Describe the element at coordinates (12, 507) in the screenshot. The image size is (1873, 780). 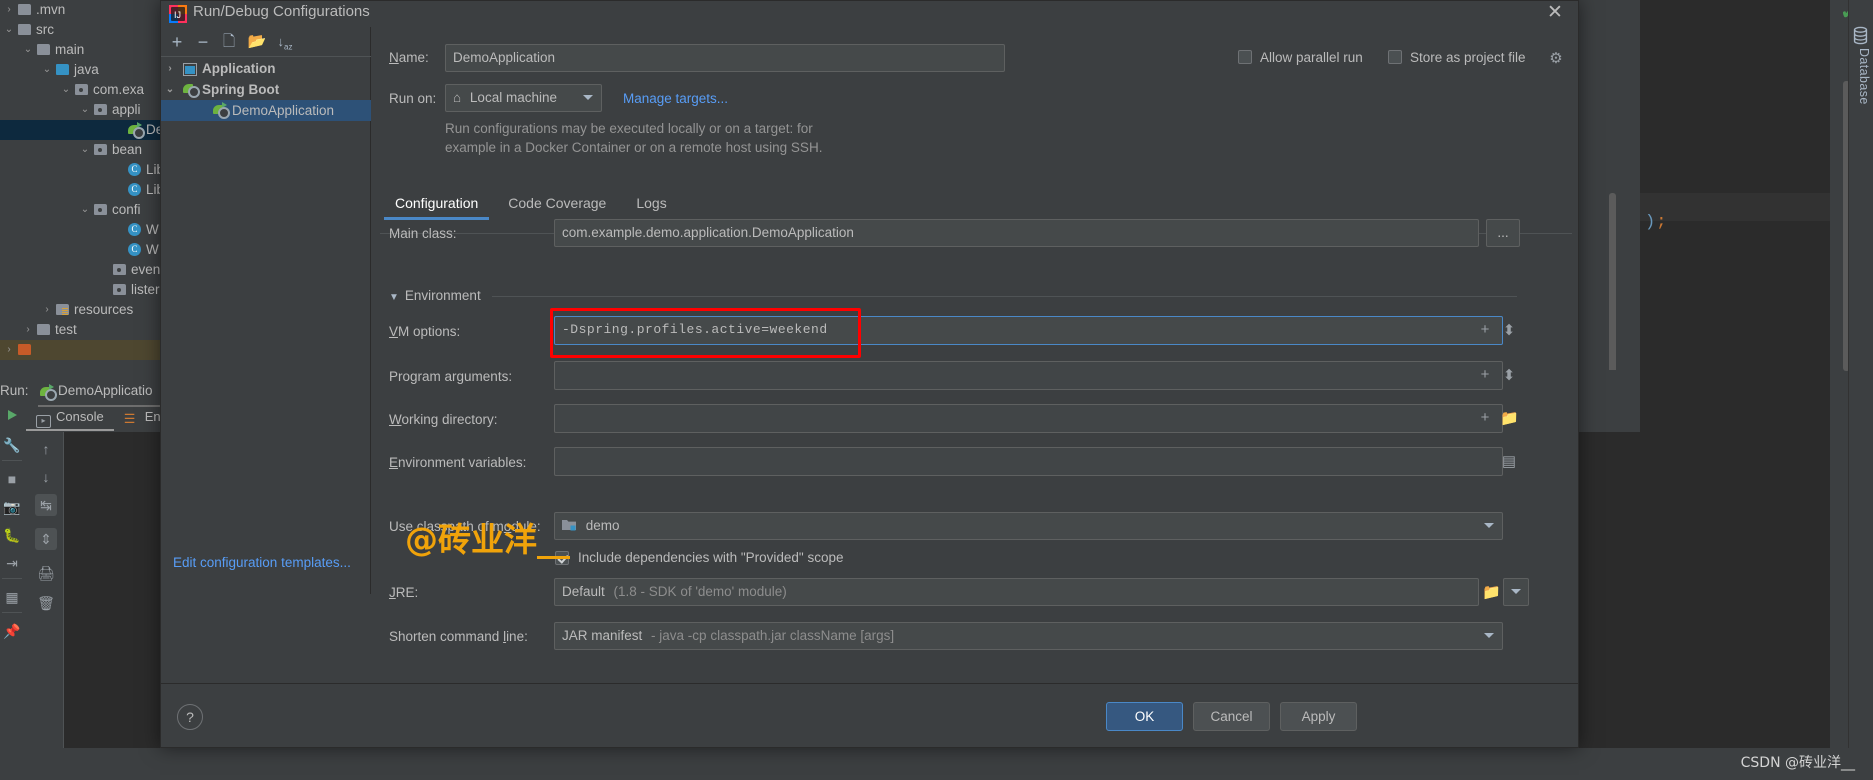
I see `camera-icon: 📷` at that location.